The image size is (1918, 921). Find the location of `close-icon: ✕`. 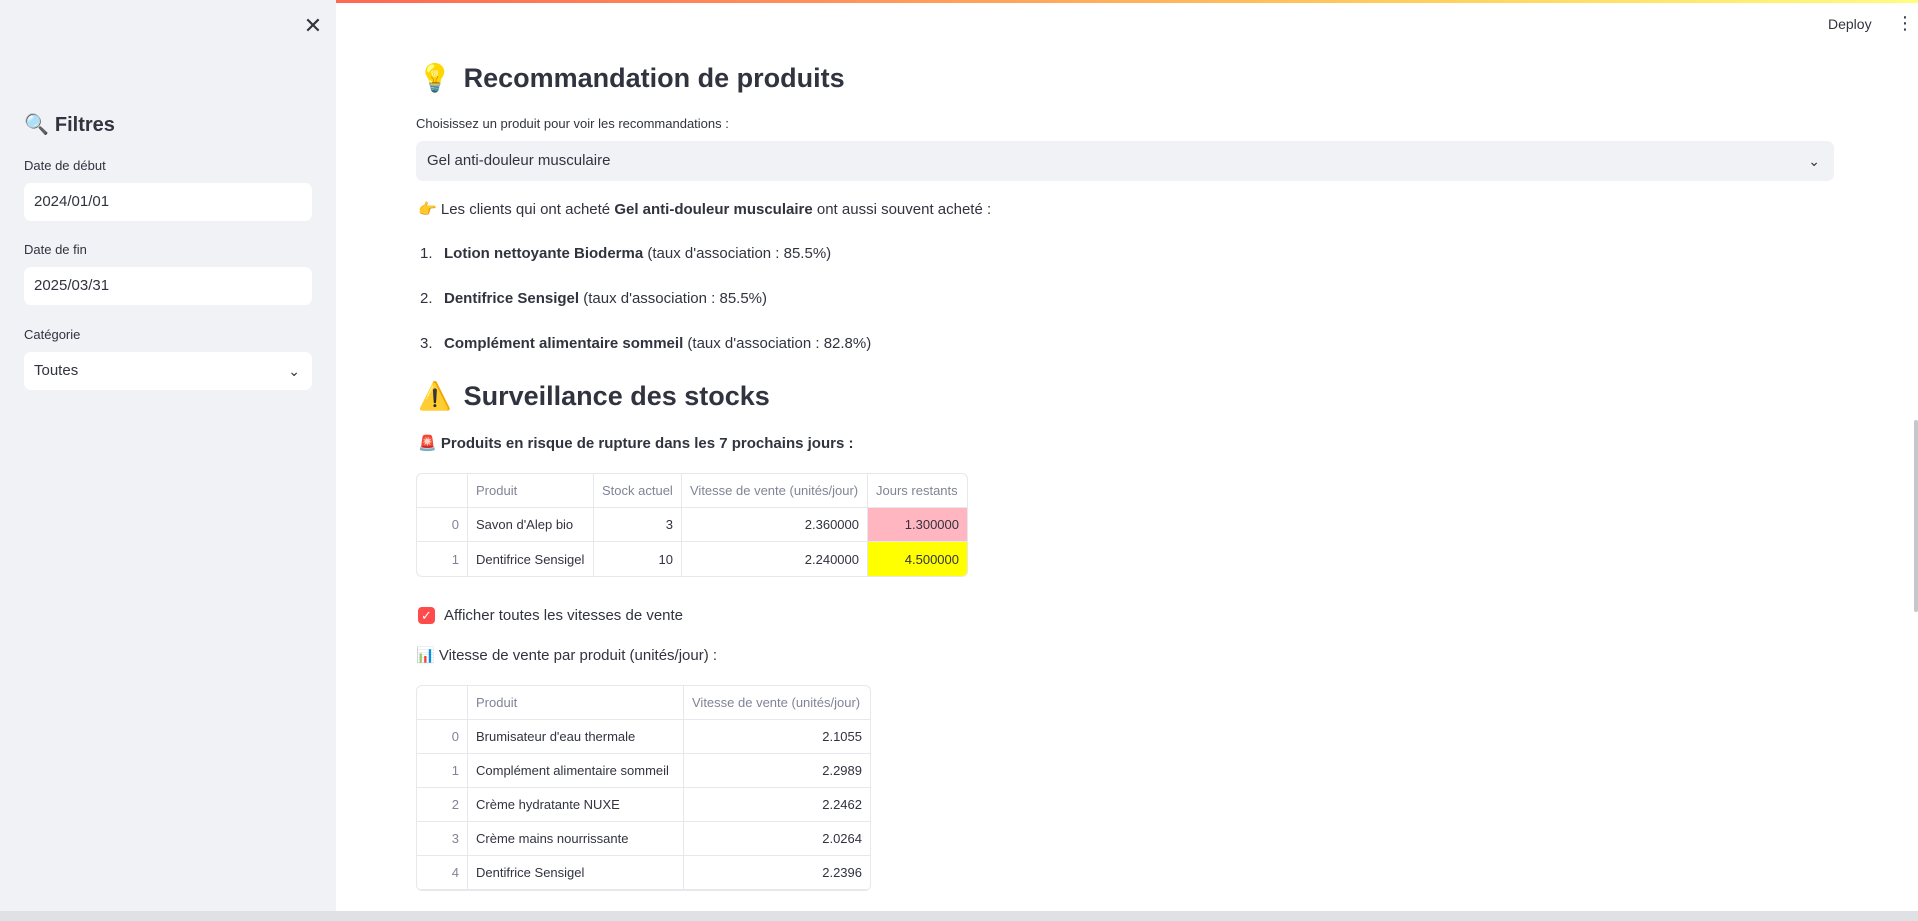

close-icon: ✕ is located at coordinates (313, 25).